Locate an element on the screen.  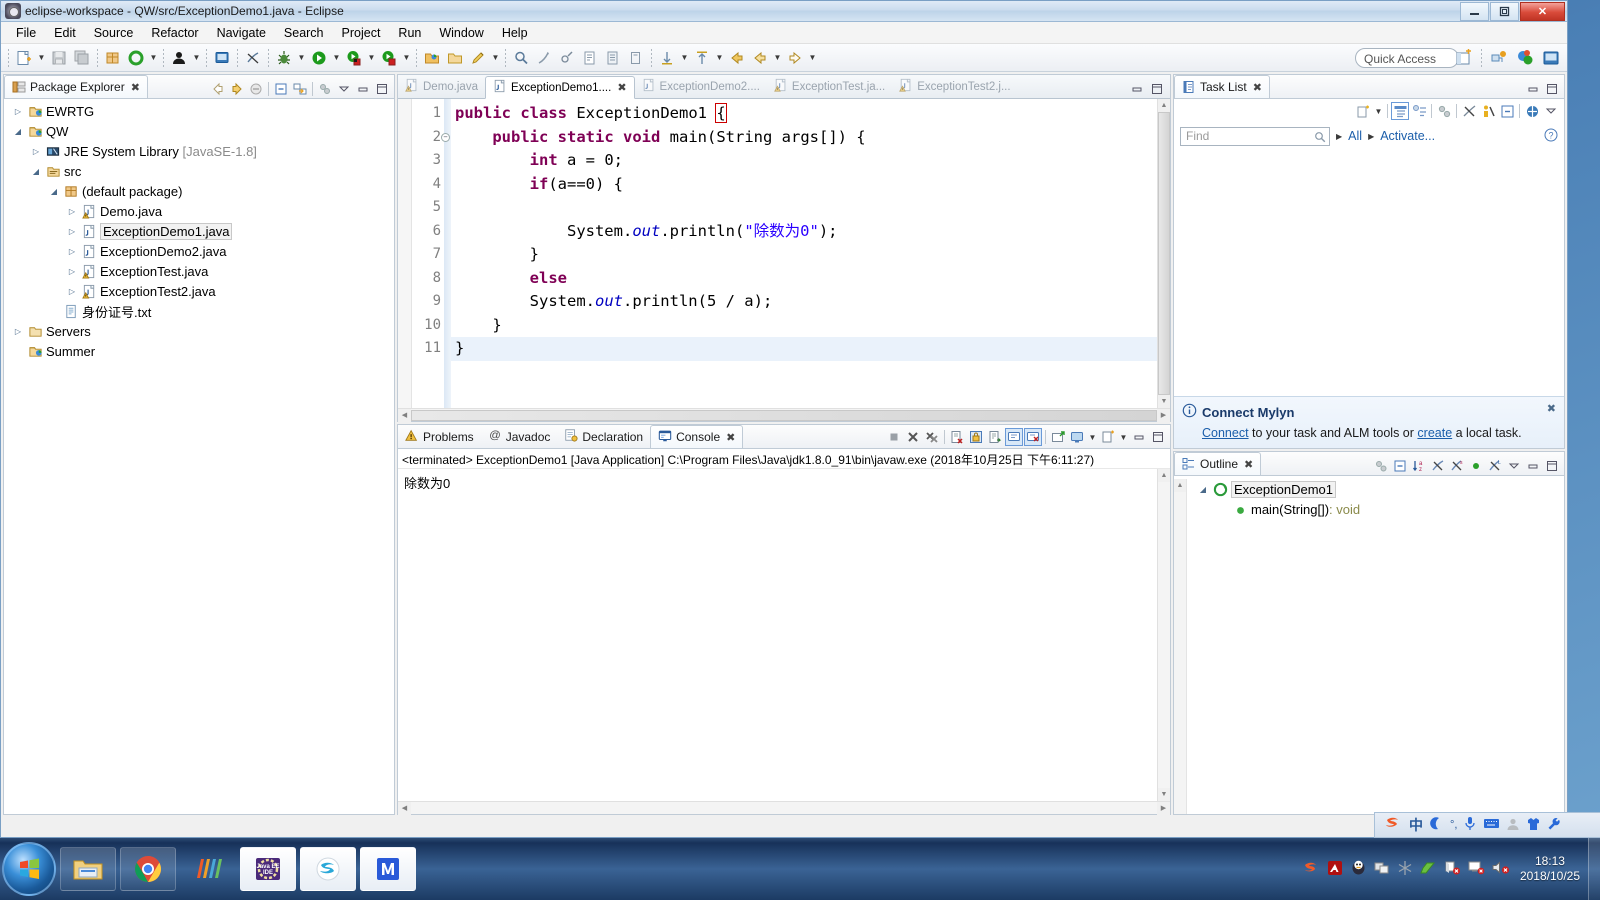
new-dropdown-arrow: ▼ is located at coordinates (41, 58).